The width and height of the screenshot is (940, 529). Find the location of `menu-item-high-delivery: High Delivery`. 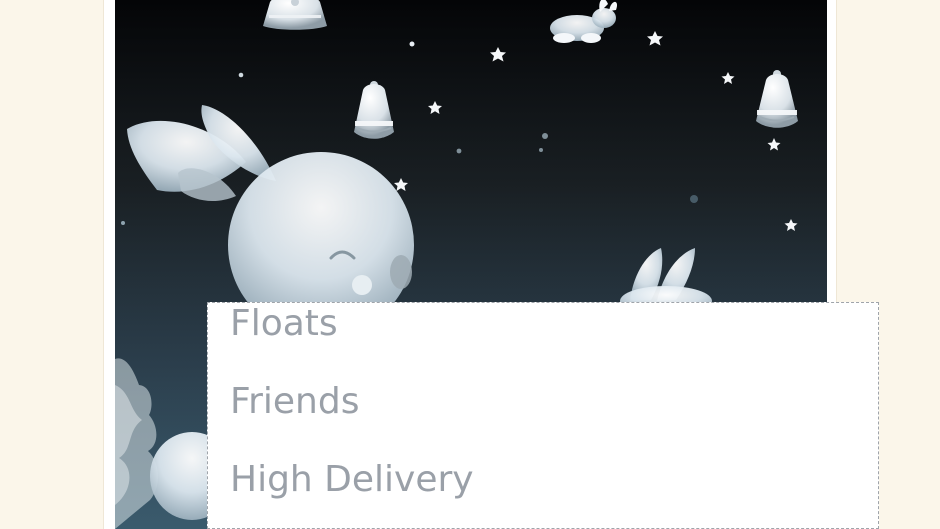

menu-item-high-delivery: High Delivery is located at coordinates (352, 480).